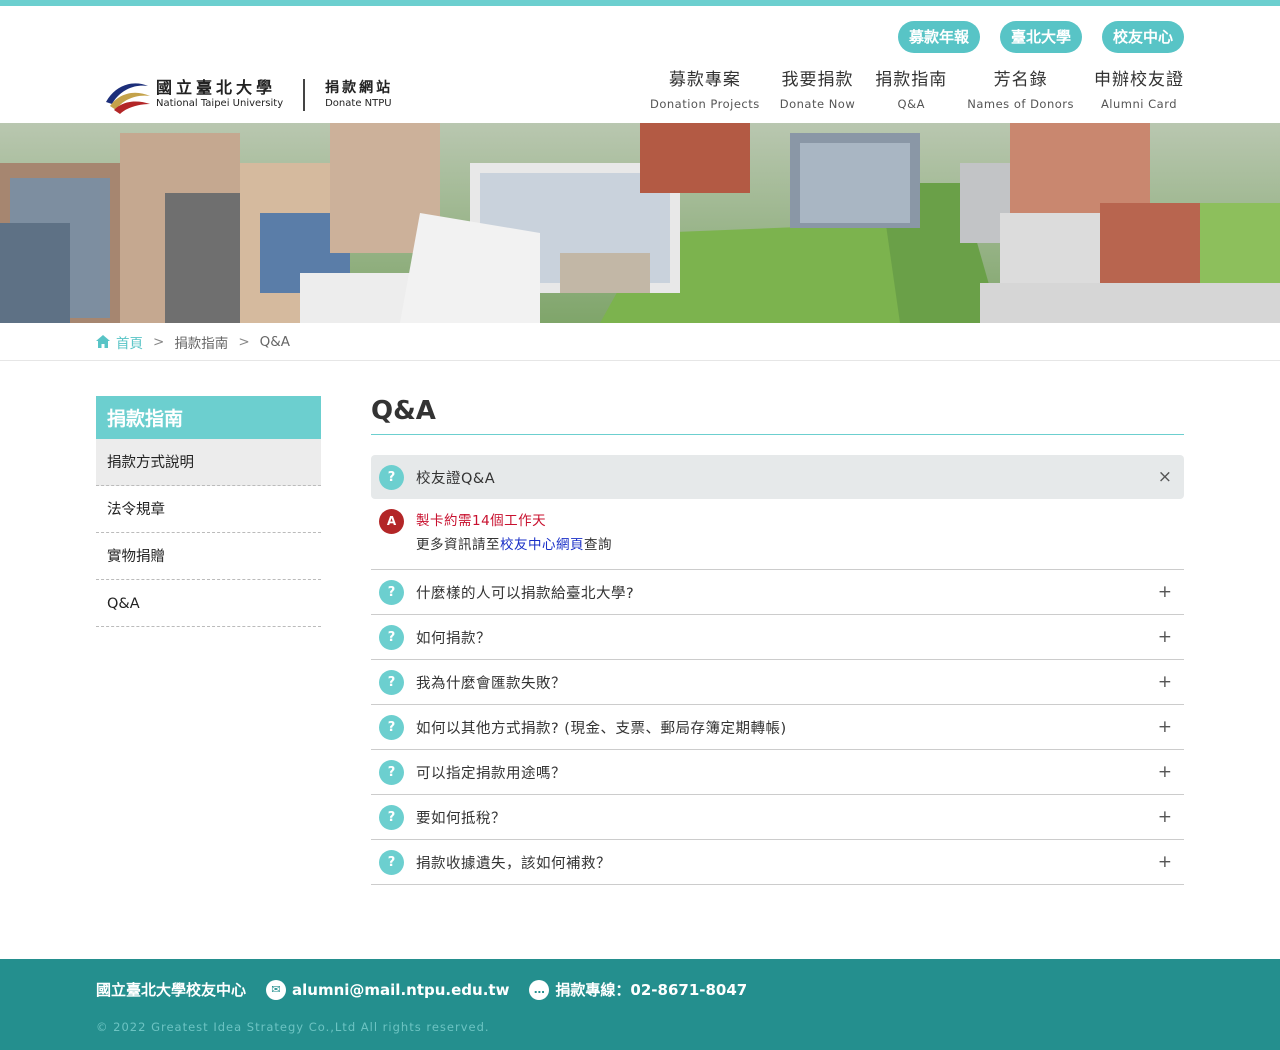  I want to click on nav-label-en: Alumni Card, so click(1139, 104).